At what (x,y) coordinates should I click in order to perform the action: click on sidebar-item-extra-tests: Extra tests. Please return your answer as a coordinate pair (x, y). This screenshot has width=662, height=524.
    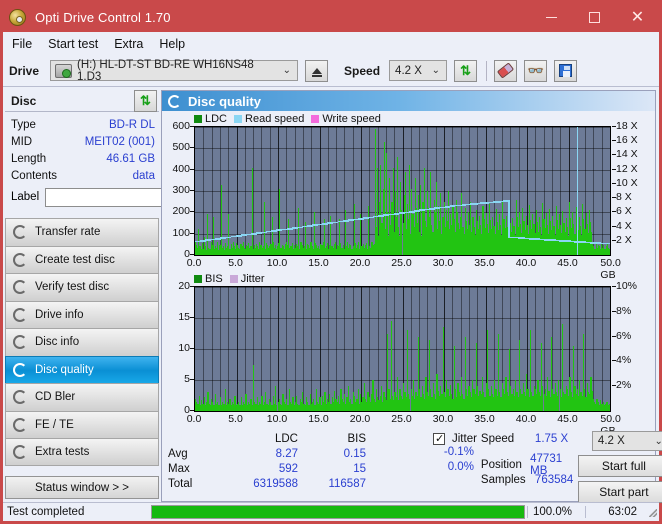
    Looking at the image, I should click on (82, 452).